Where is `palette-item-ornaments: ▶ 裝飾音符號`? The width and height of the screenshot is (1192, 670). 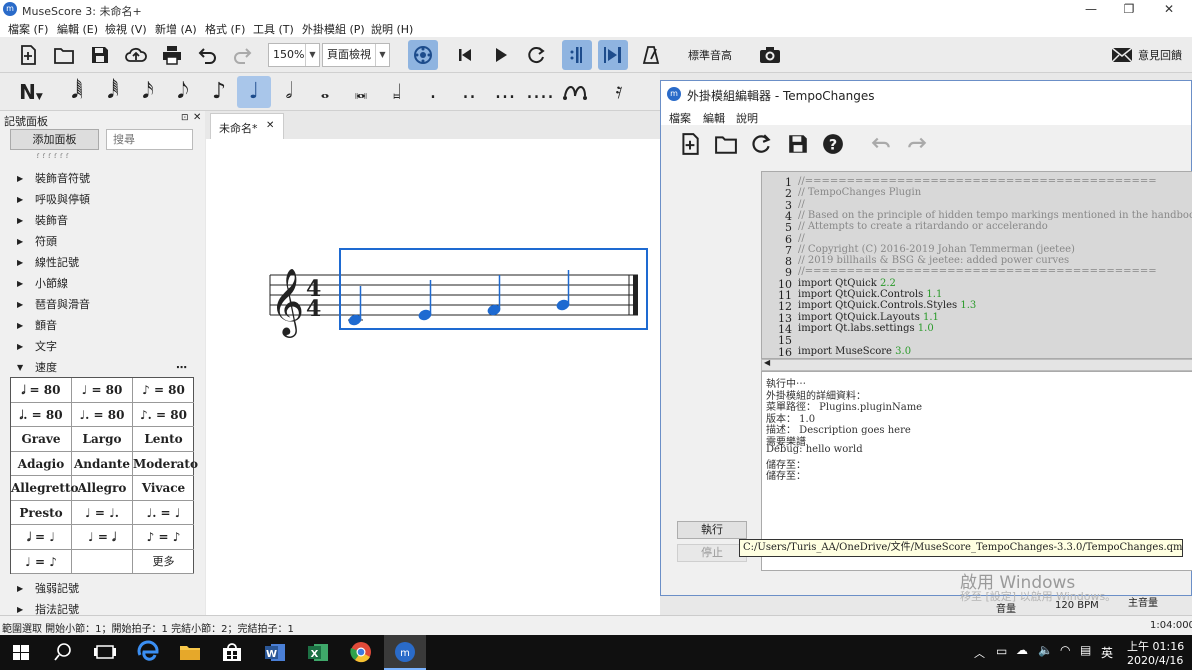 palette-item-ornaments: ▶ 裝飾音符號 is located at coordinates (102, 178).